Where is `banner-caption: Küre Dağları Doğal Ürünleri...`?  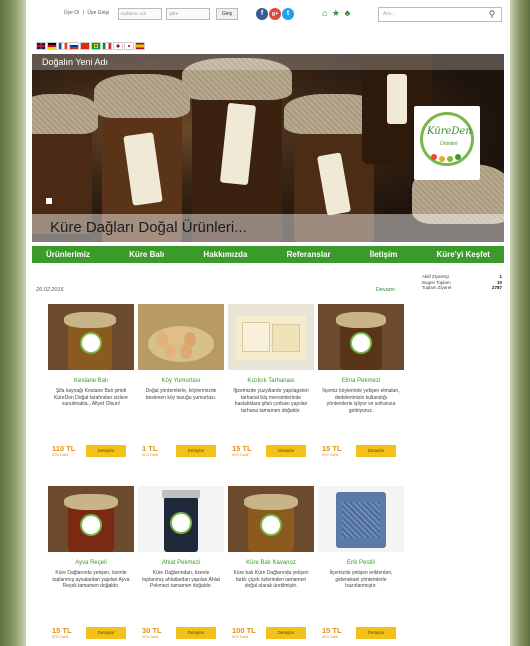
banner-caption: Küre Dağları Doğal Ürünleri... is located at coordinates (148, 227).